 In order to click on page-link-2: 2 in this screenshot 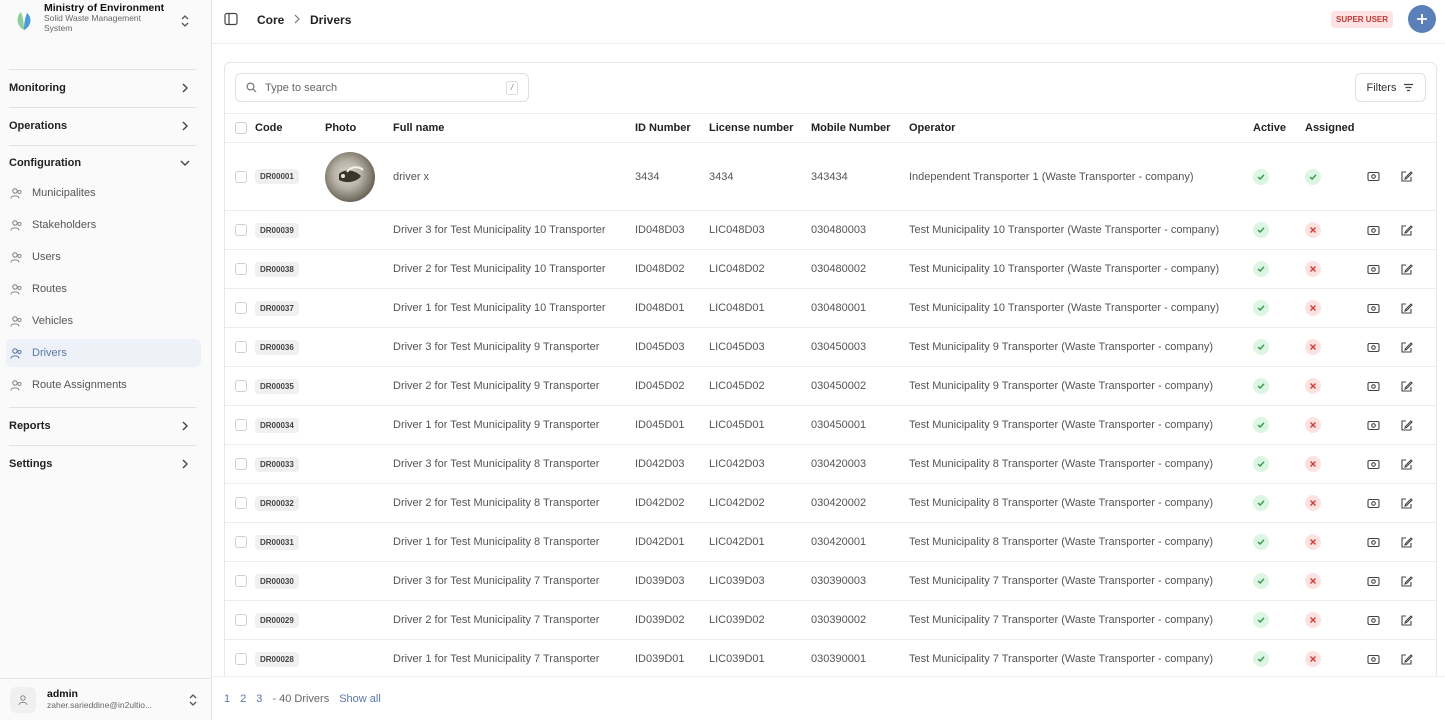, I will do `click(243, 699)`.